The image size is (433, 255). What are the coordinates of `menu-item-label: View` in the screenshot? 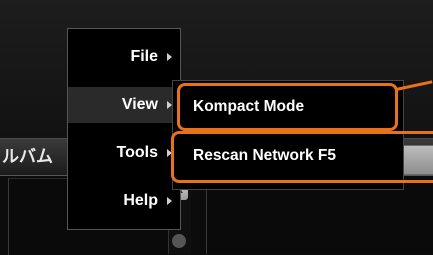 It's located at (139, 104).